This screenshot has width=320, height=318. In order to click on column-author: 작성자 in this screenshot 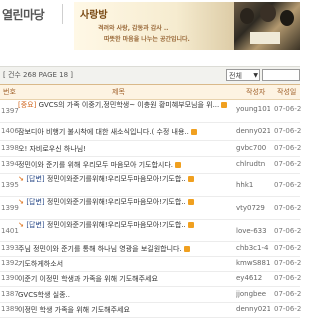, I will do `click(256, 92)`.